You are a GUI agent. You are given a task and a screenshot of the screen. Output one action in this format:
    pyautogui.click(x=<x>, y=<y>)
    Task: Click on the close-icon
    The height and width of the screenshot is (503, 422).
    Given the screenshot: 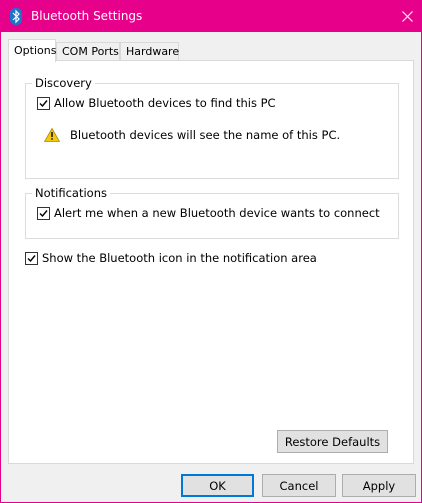 What is the action you would take?
    pyautogui.click(x=407, y=16)
    